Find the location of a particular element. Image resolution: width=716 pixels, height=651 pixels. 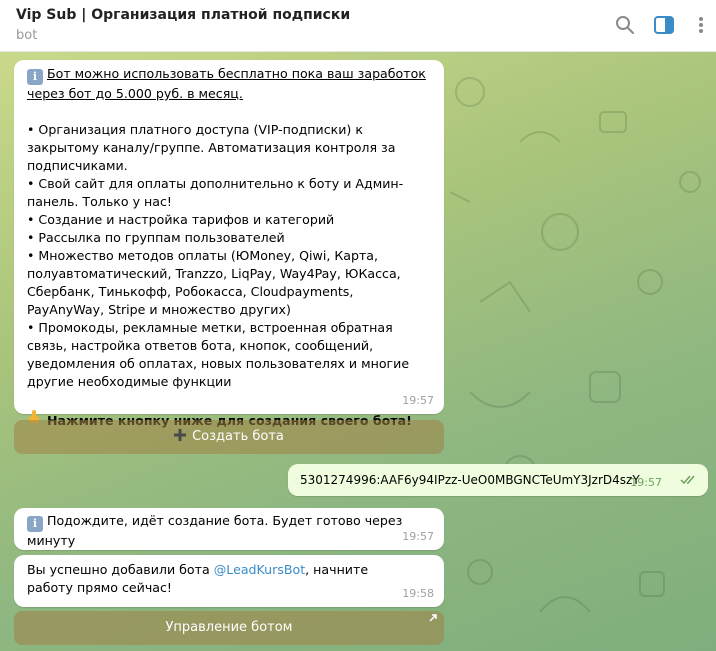

manage-bot-label: Управление ботом is located at coordinates (229, 627).